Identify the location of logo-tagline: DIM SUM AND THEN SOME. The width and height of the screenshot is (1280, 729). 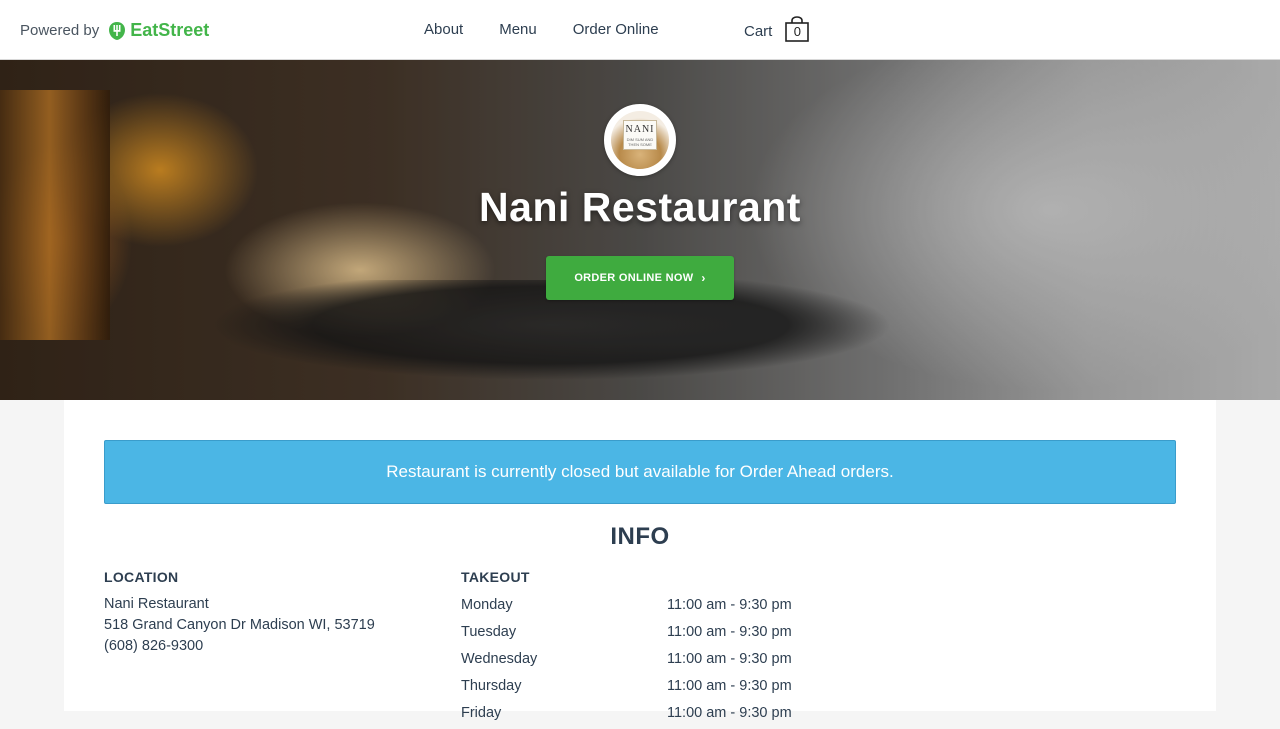
(640, 142).